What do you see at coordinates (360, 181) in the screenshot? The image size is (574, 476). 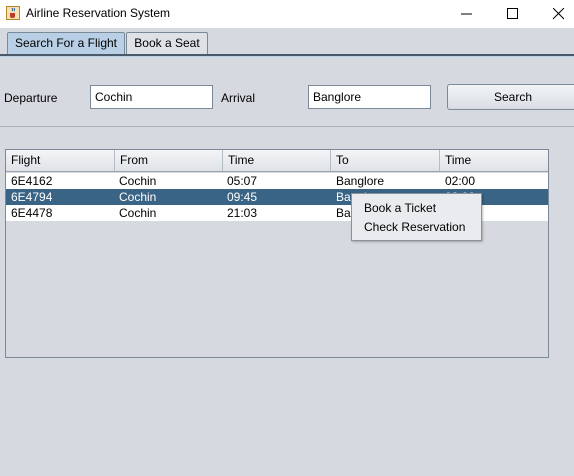 I see `cell-to: Banglore` at bounding box center [360, 181].